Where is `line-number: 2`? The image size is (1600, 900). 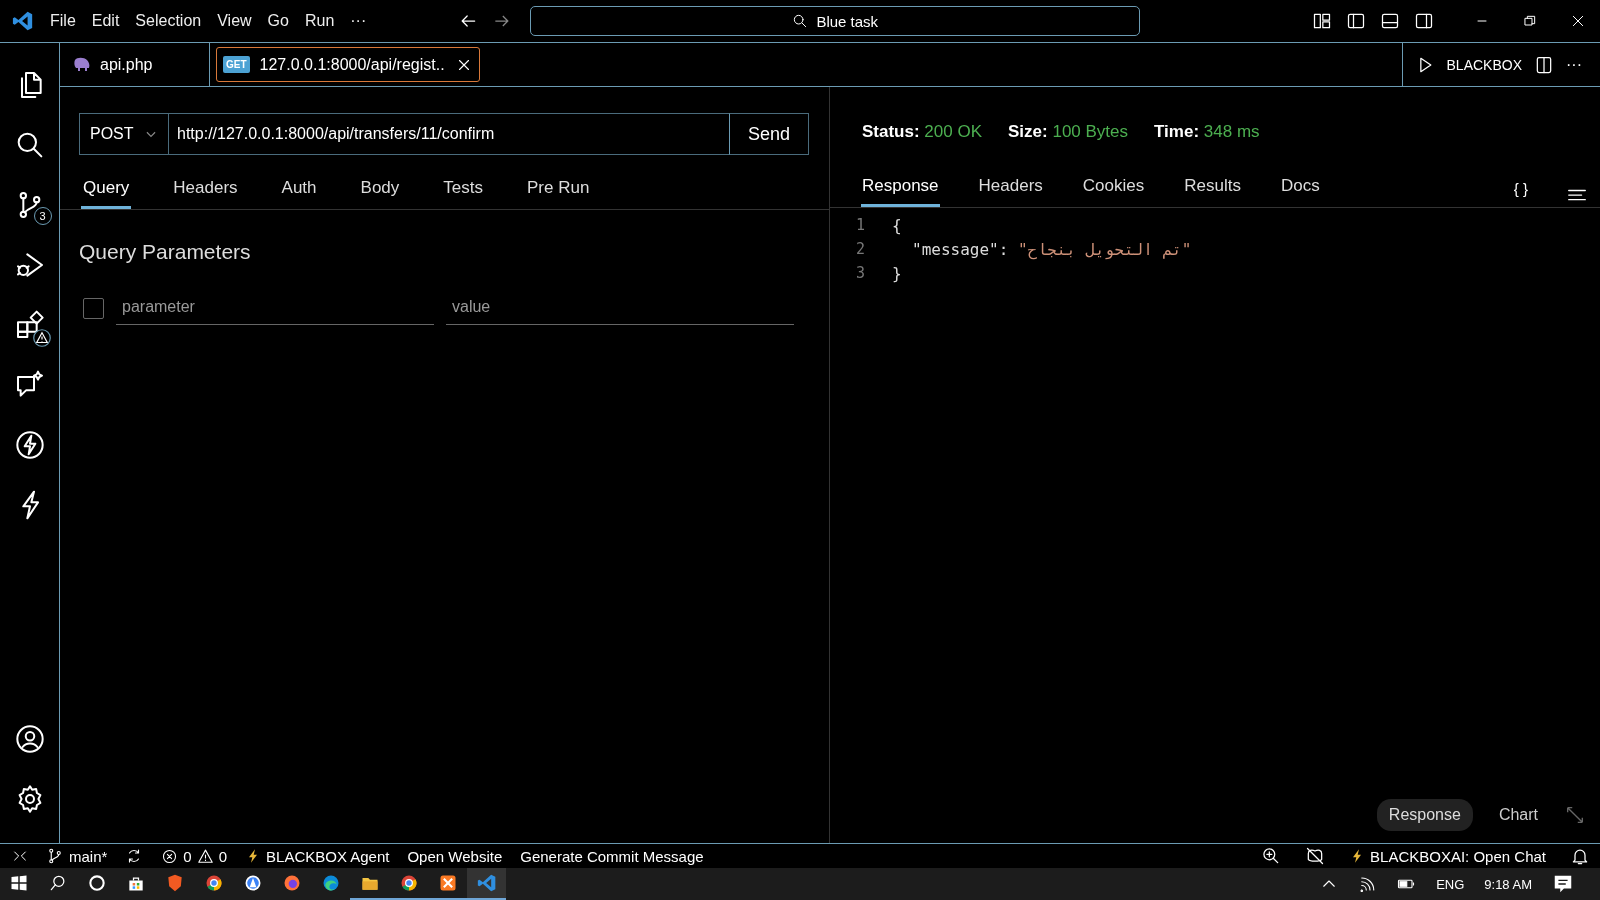
line-number: 2 is located at coordinates (861, 249).